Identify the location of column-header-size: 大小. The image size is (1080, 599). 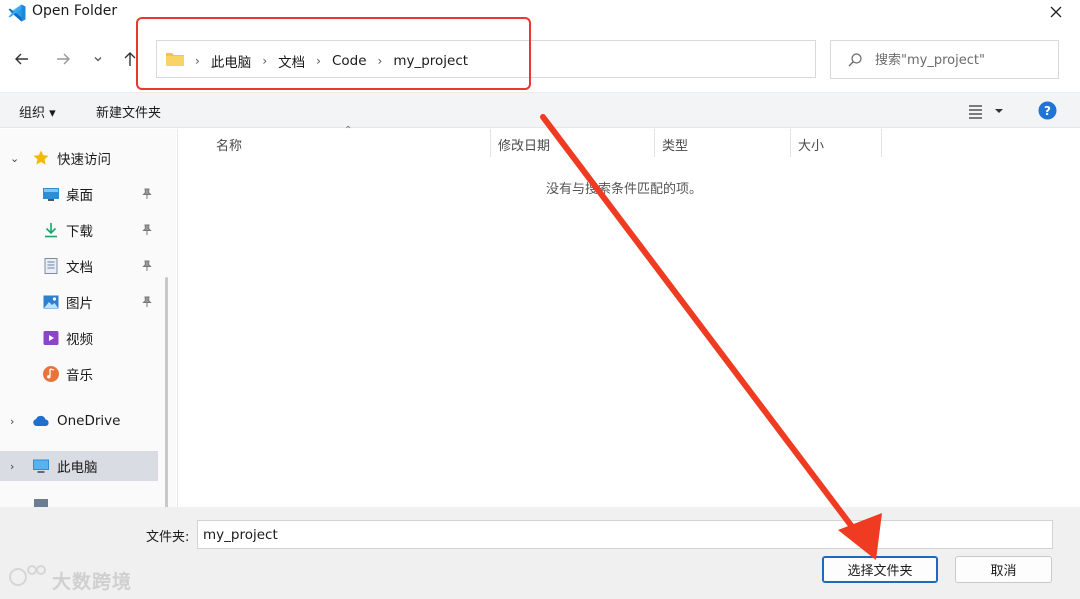
(811, 143).